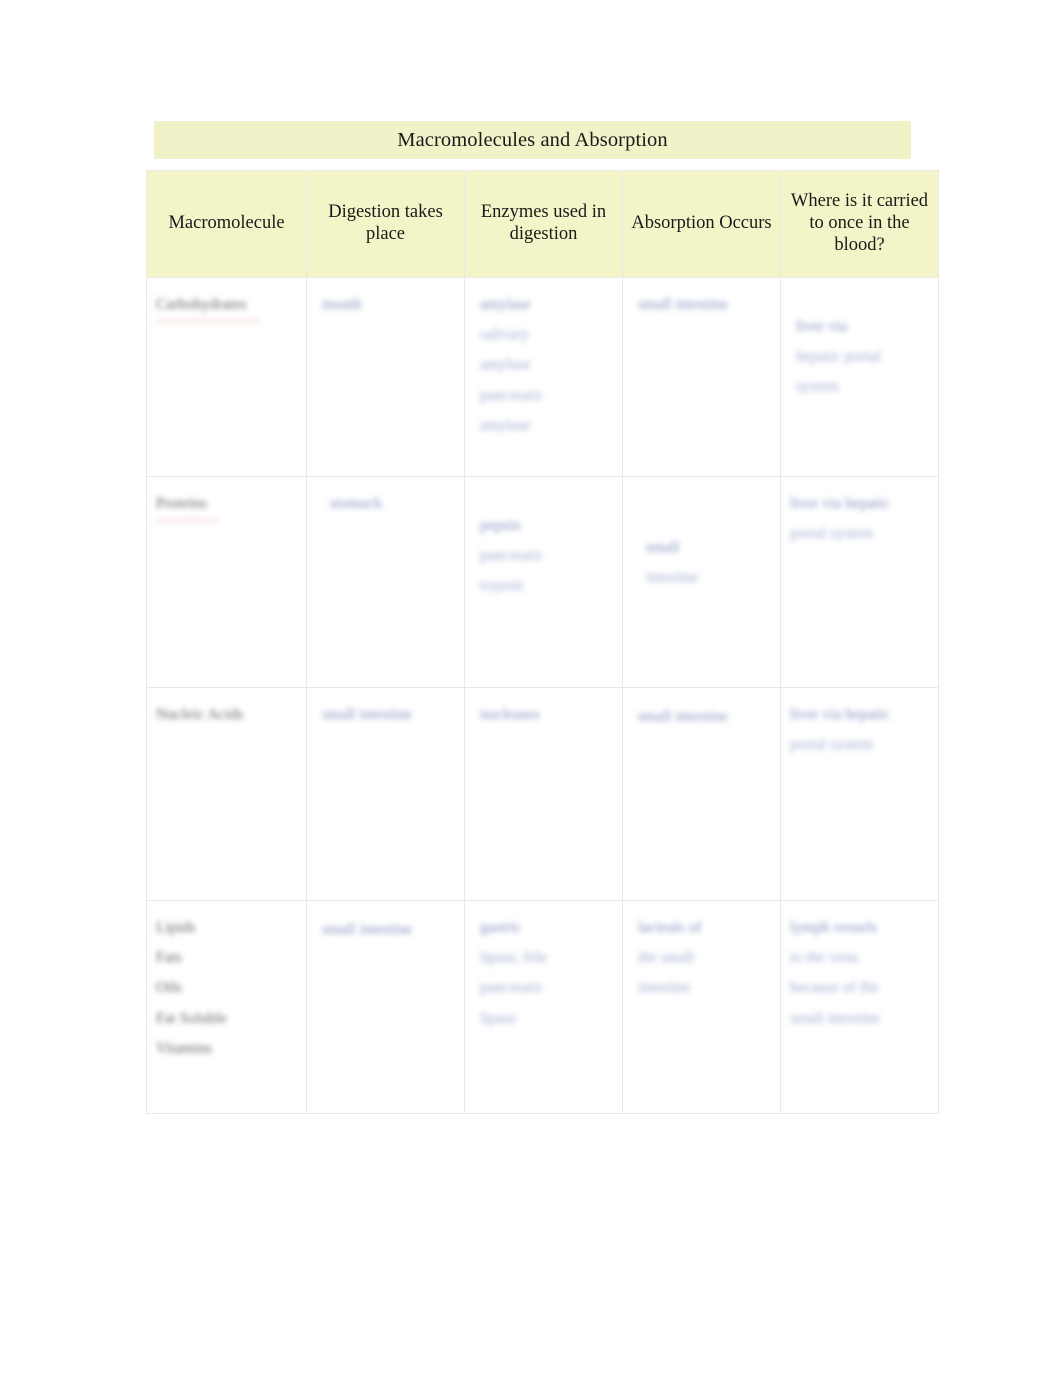  I want to click on cell-text-line: mouth, so click(342, 304).